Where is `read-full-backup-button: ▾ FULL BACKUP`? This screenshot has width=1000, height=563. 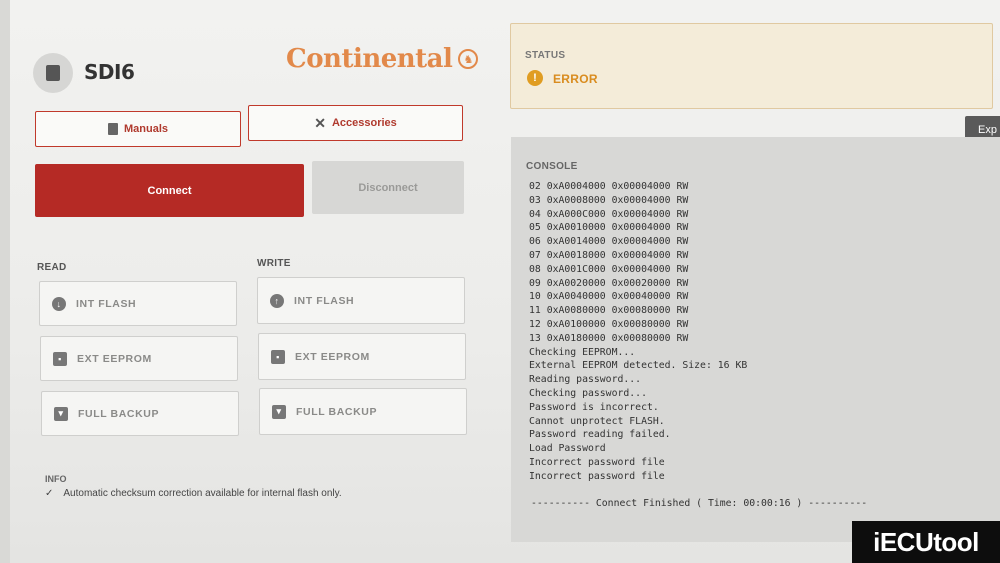
read-full-backup-button: ▾ FULL BACKUP is located at coordinates (140, 413).